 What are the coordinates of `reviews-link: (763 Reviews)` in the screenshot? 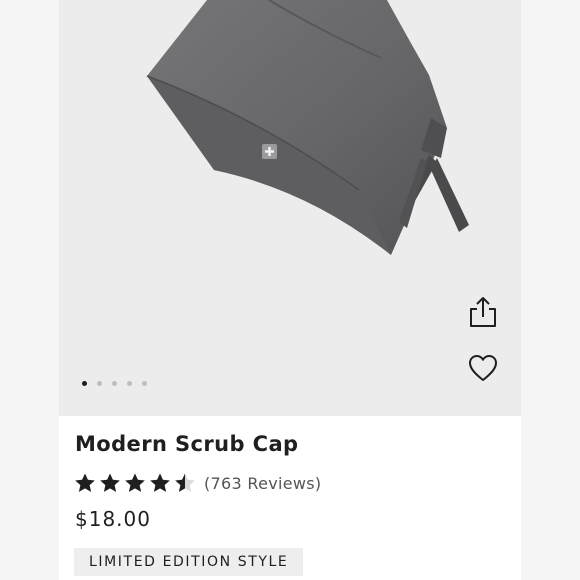 It's located at (262, 483).